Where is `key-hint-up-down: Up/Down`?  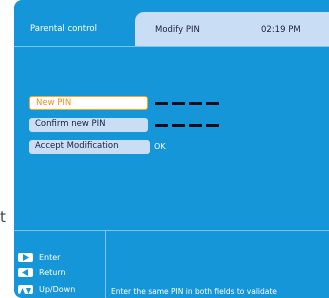
key-hint-up-down: Up/Down is located at coordinates (46, 289).